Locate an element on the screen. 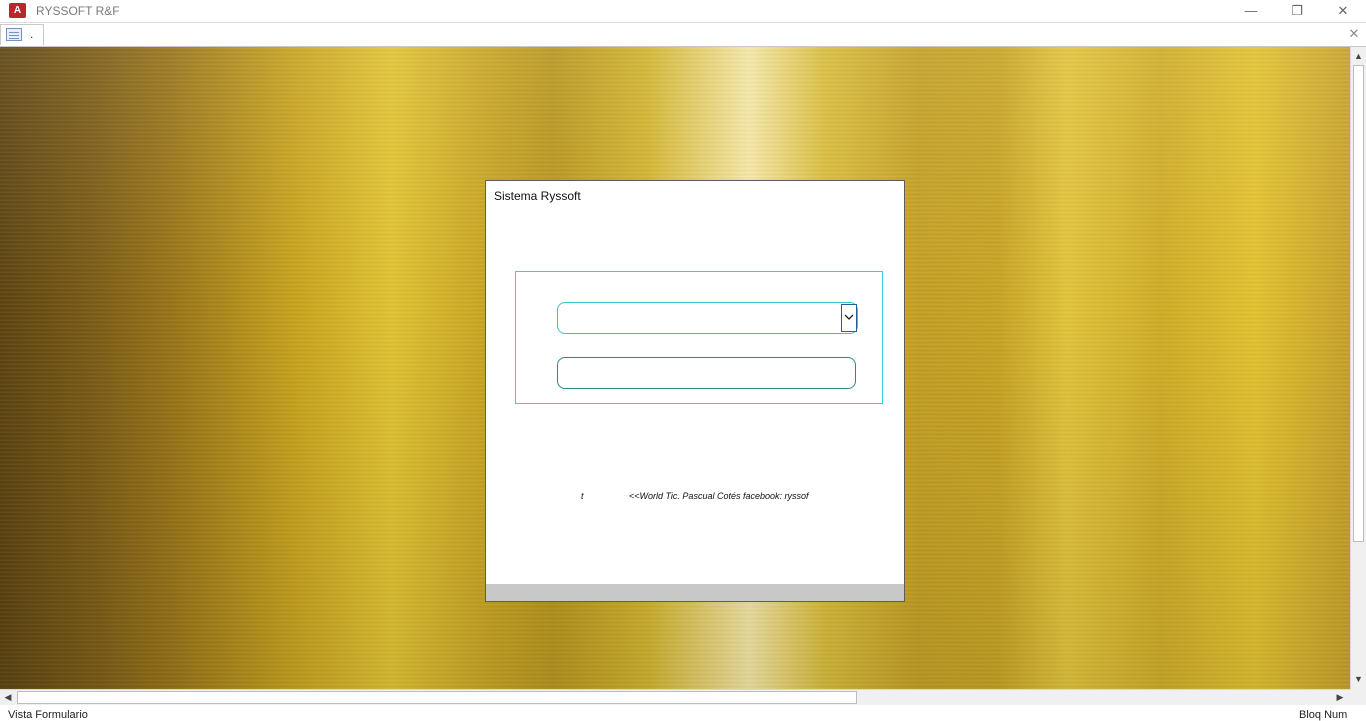  scroll-right-icon: ▶ is located at coordinates (1340, 697).